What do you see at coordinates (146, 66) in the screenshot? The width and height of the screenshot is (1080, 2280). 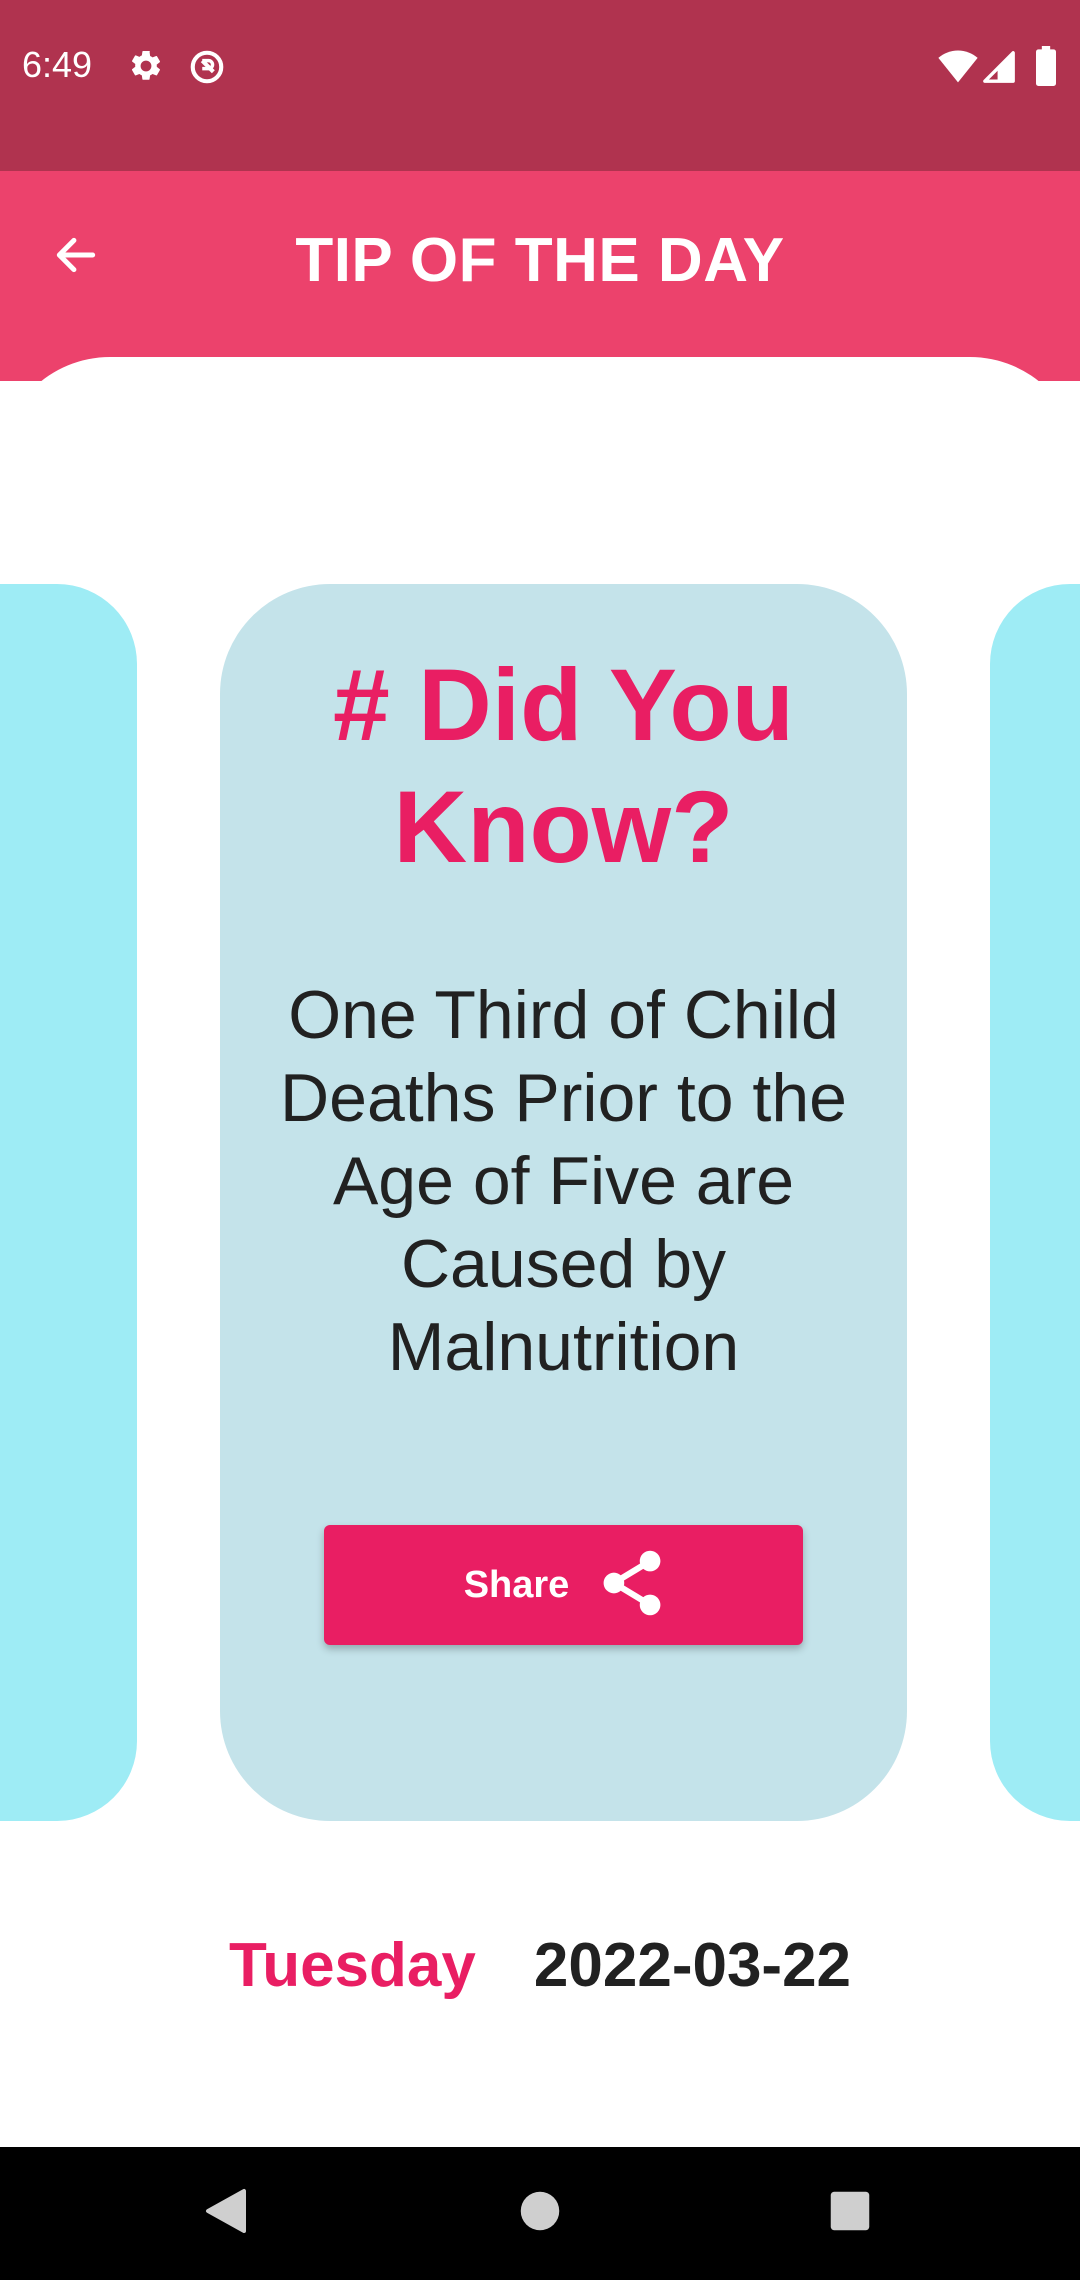 I see `gear-icon` at bounding box center [146, 66].